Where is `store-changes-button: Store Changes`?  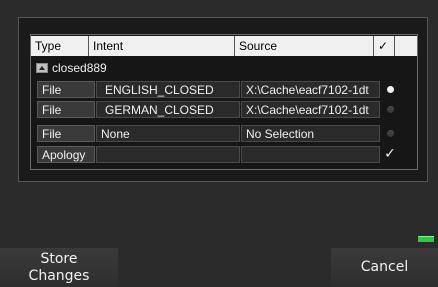
store-changes-button: Store Changes is located at coordinates (59, 267).